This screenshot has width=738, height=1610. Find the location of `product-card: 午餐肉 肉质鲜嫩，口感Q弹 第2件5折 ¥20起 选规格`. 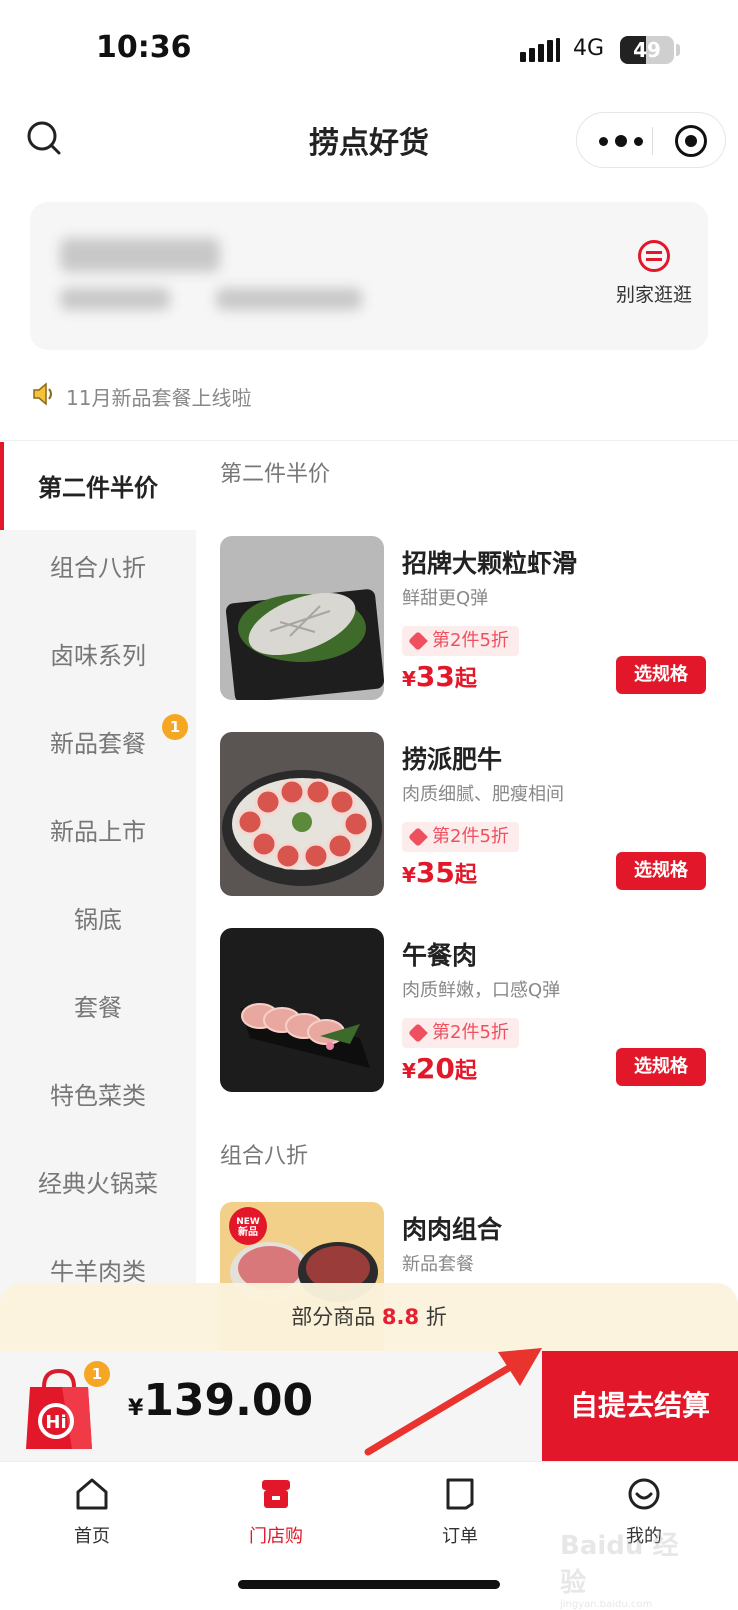

product-card: 午餐肉 肉质鲜嫩，口感Q弹 第2件5折 ¥20起 选规格 is located at coordinates (470, 1010).